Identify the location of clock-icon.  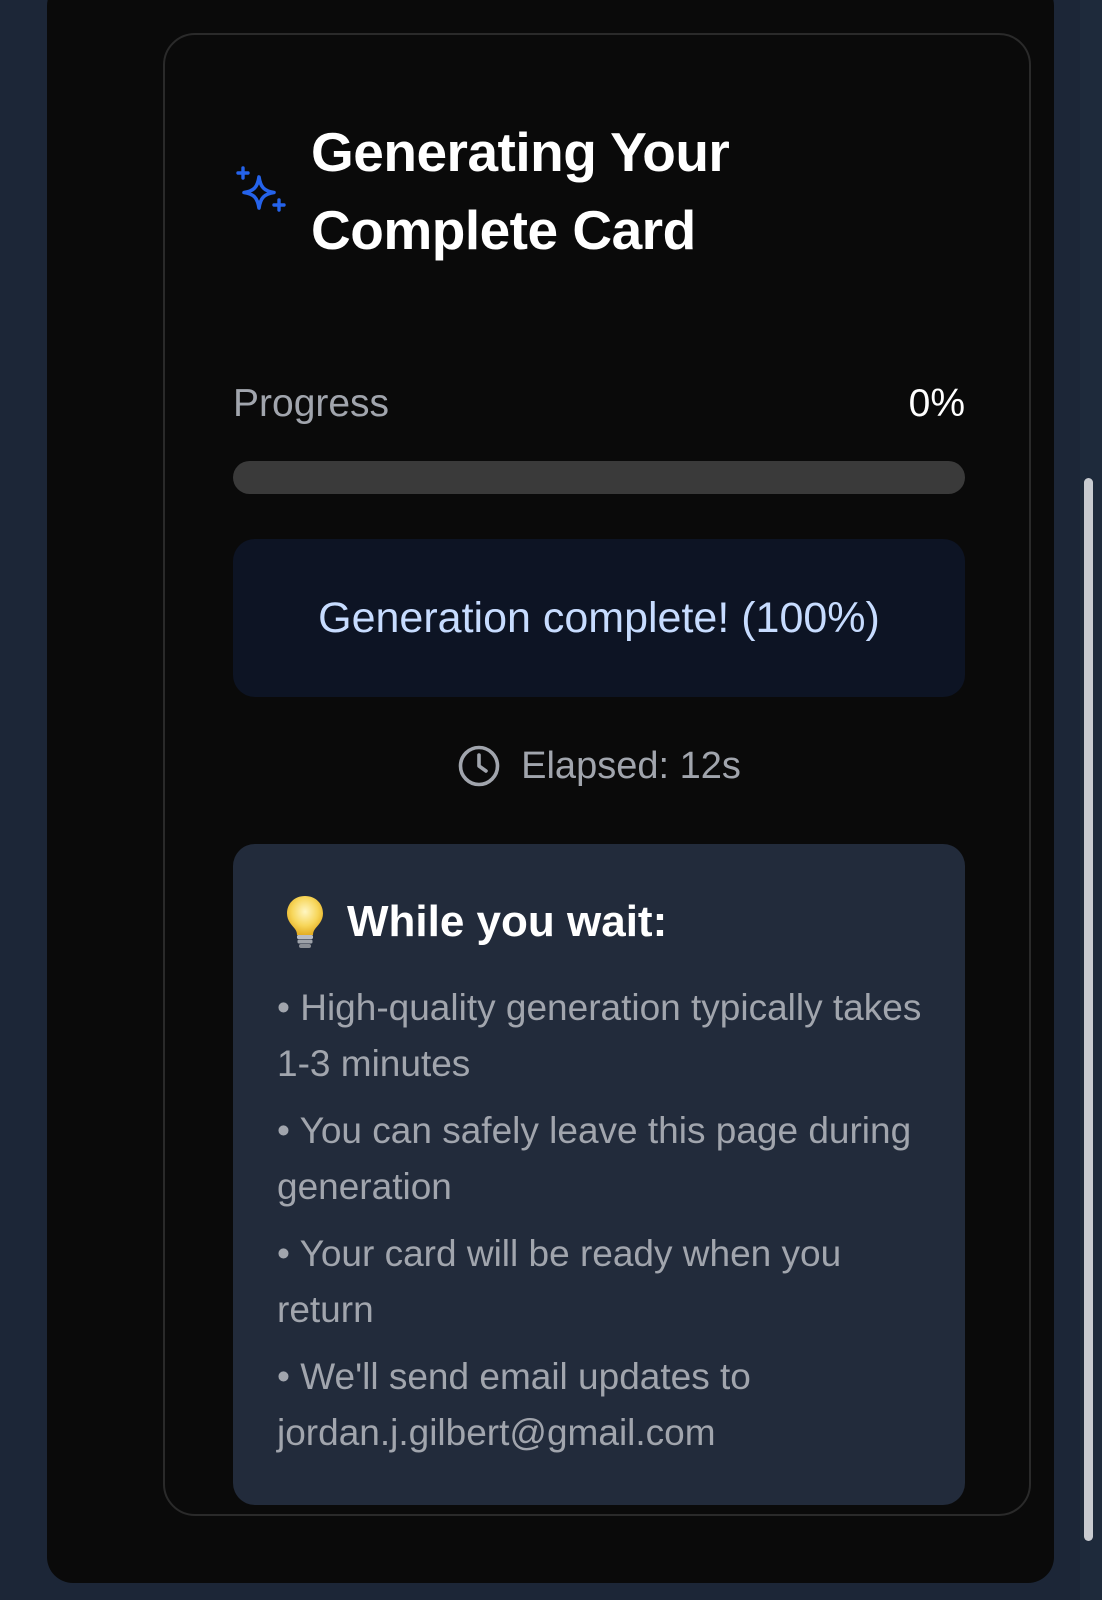
(479, 766).